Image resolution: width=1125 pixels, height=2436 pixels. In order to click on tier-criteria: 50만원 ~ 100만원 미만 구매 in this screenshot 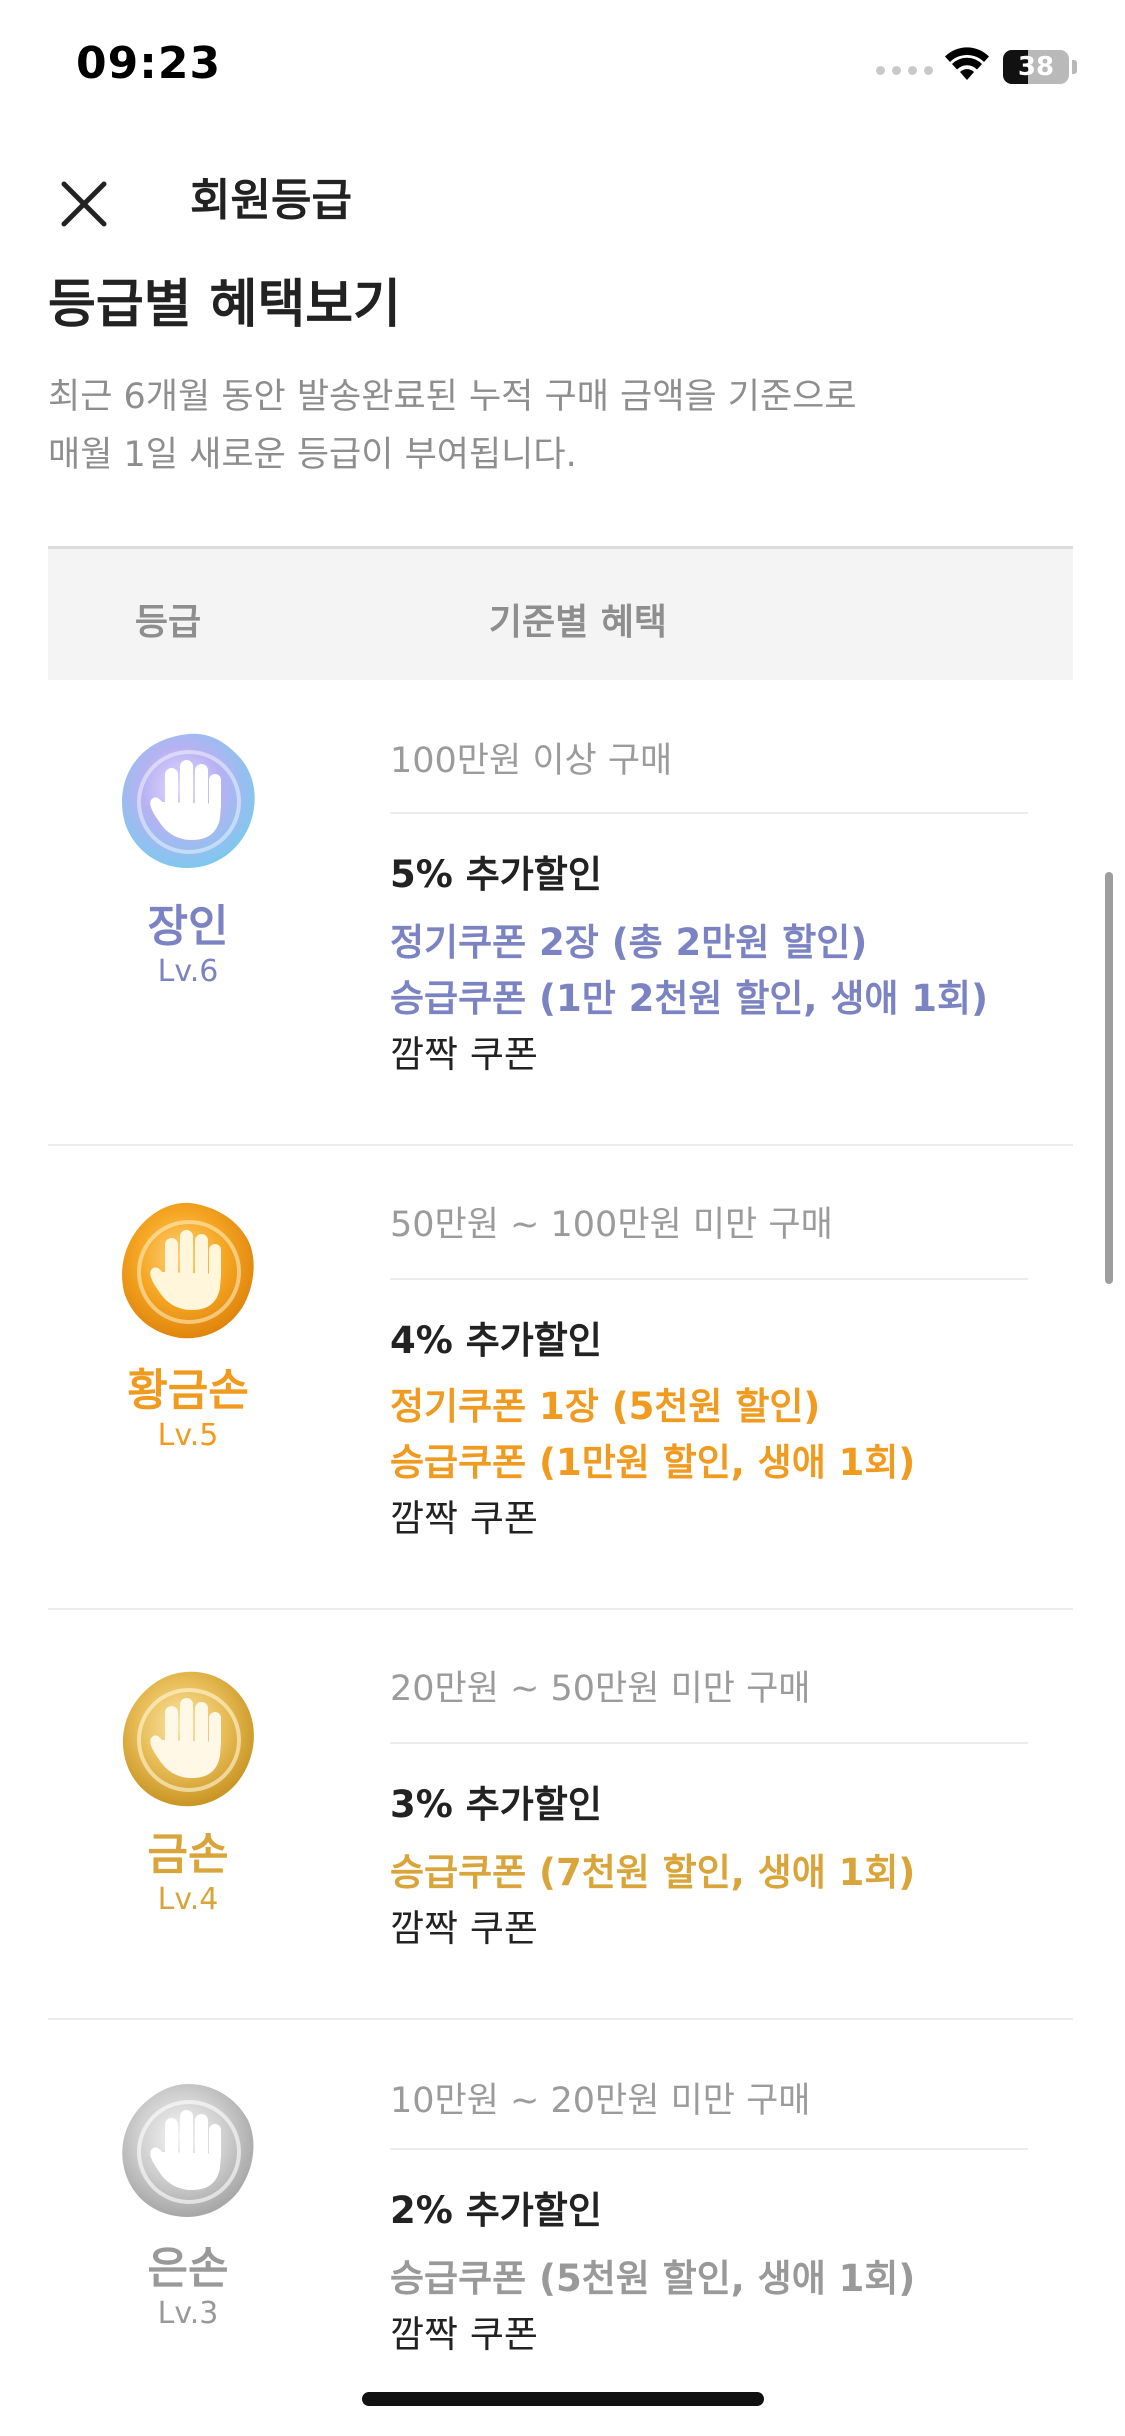, I will do `click(611, 1225)`.